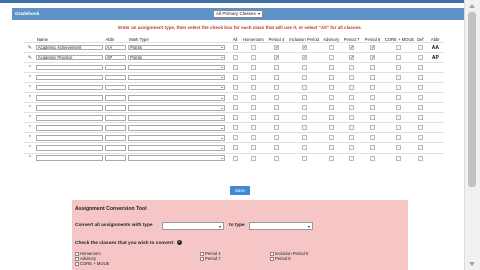 The height and width of the screenshot is (270, 480). Describe the element at coordinates (69, 47) in the screenshot. I see `name-input: Academic Achievement` at that location.